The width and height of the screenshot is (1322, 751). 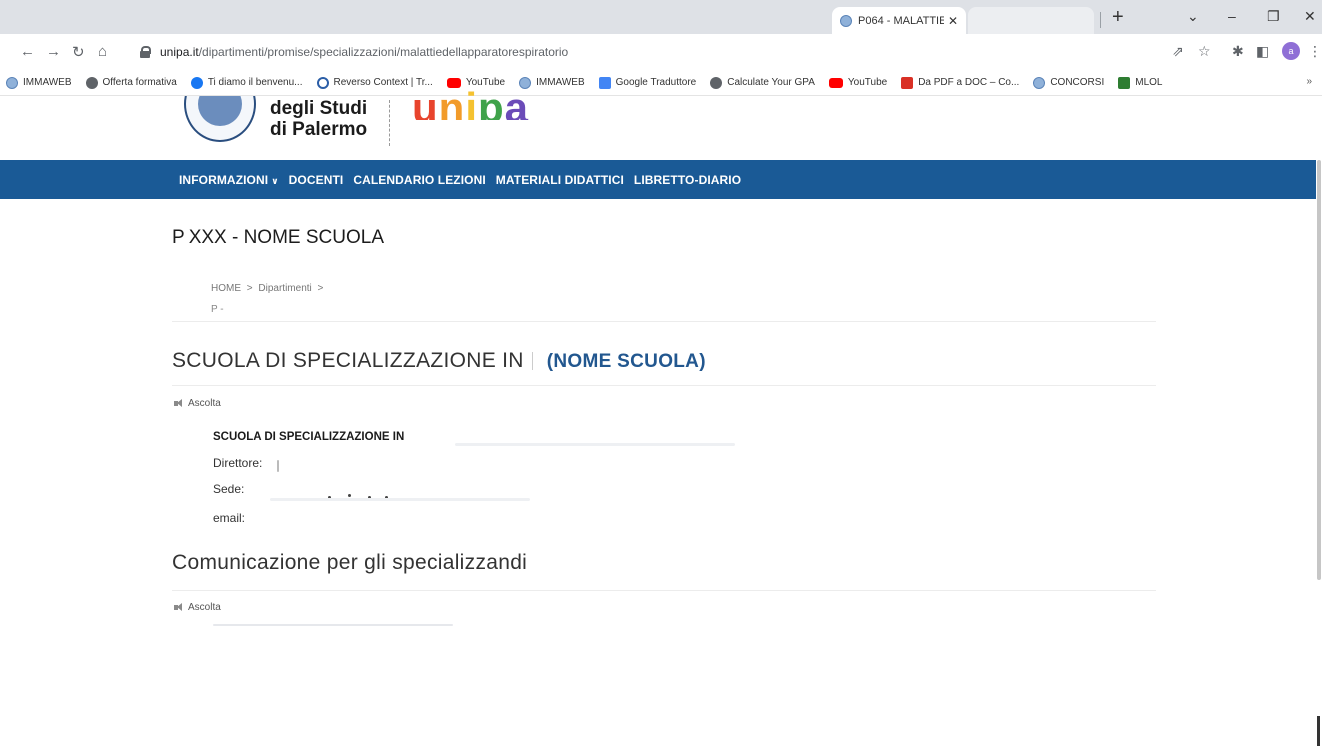 What do you see at coordinates (626, 361) in the screenshot?
I see `section-title-school-name: (NOME SCUOLA)` at bounding box center [626, 361].